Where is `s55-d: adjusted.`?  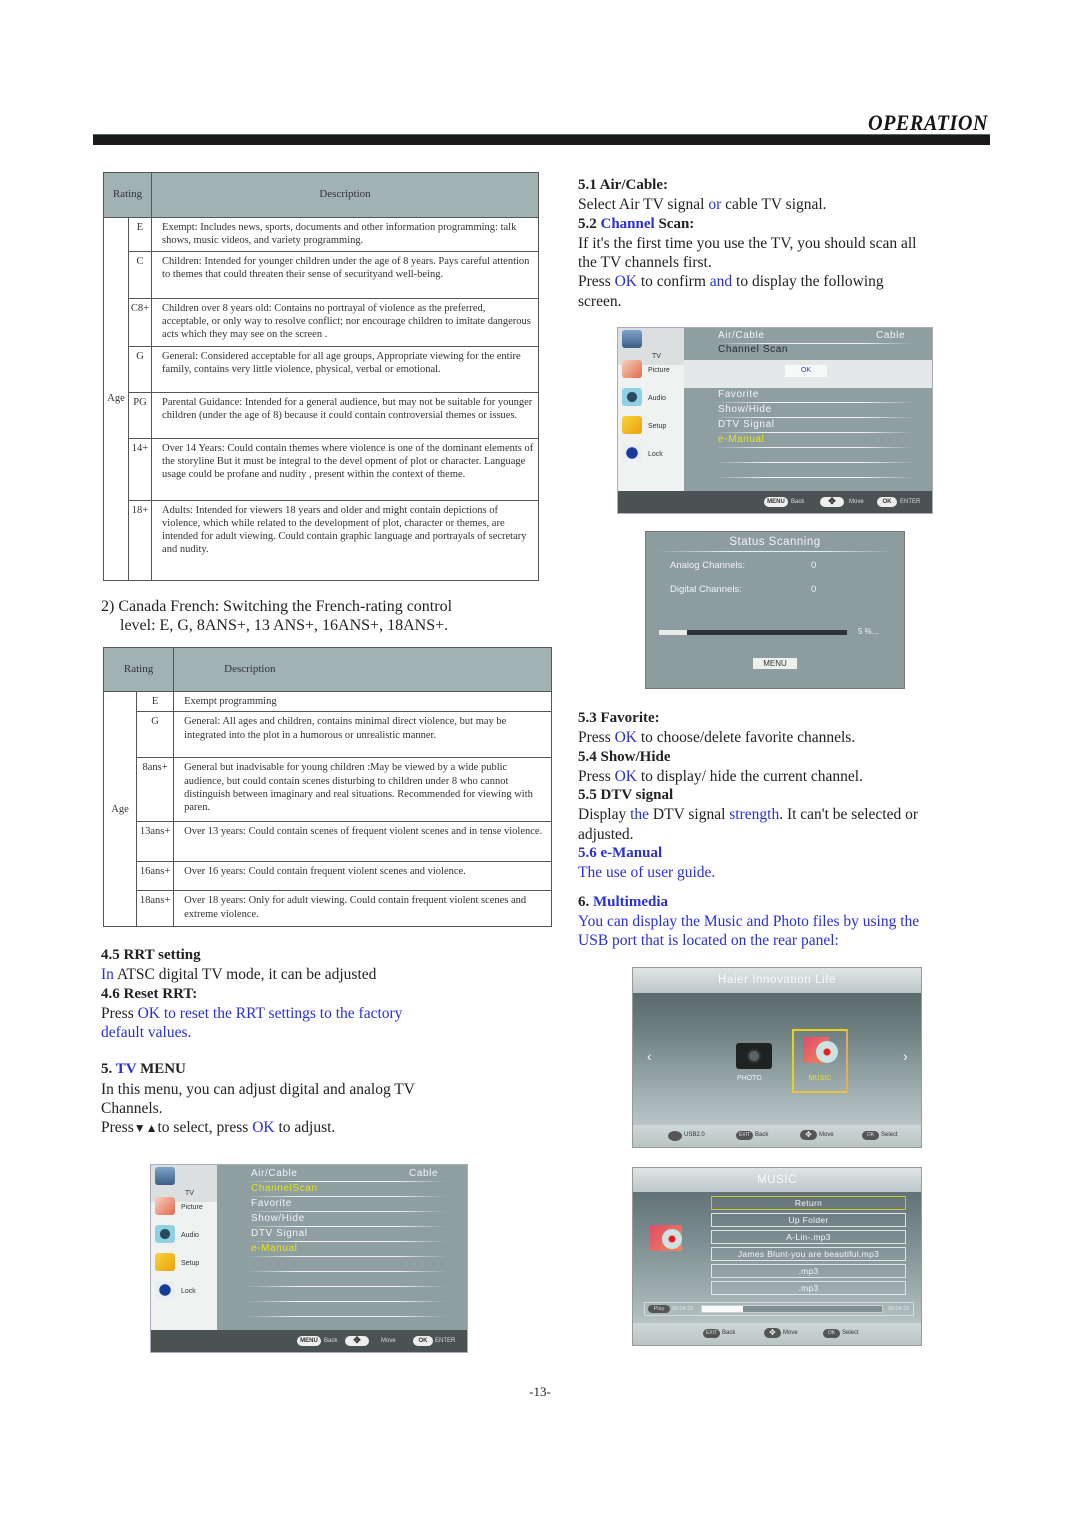
s55-d: adjusted. is located at coordinates (606, 834).